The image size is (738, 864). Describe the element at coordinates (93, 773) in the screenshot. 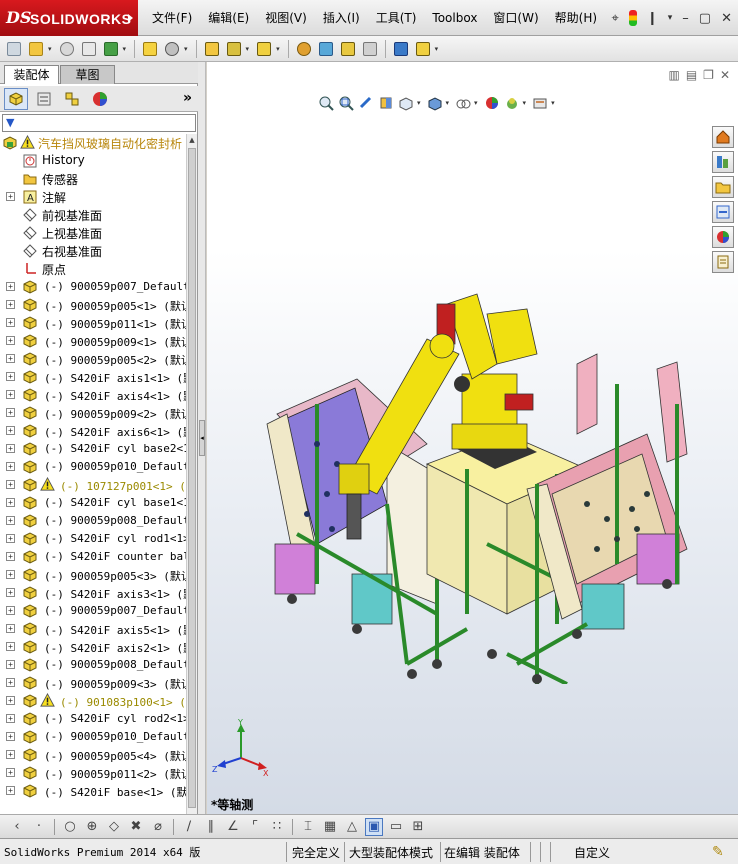

I see `tree-item: + (-) 900059p011<2> (默认` at that location.